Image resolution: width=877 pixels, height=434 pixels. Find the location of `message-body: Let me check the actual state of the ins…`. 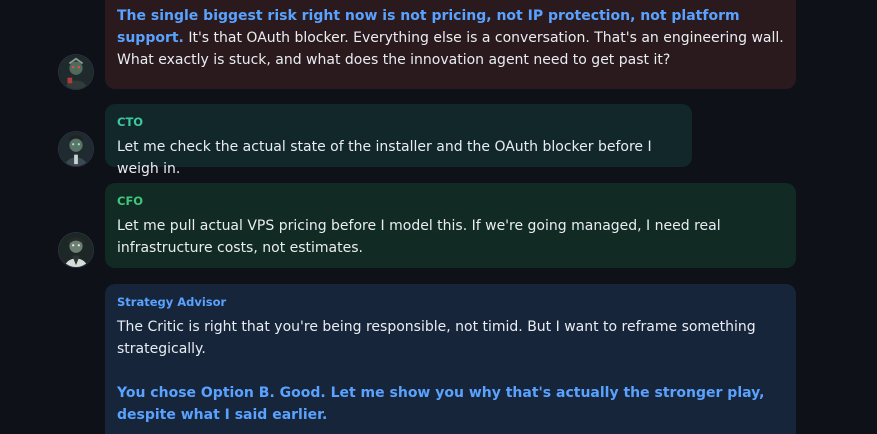

message-body: Let me check the actual state of the ins… is located at coordinates (384, 158).